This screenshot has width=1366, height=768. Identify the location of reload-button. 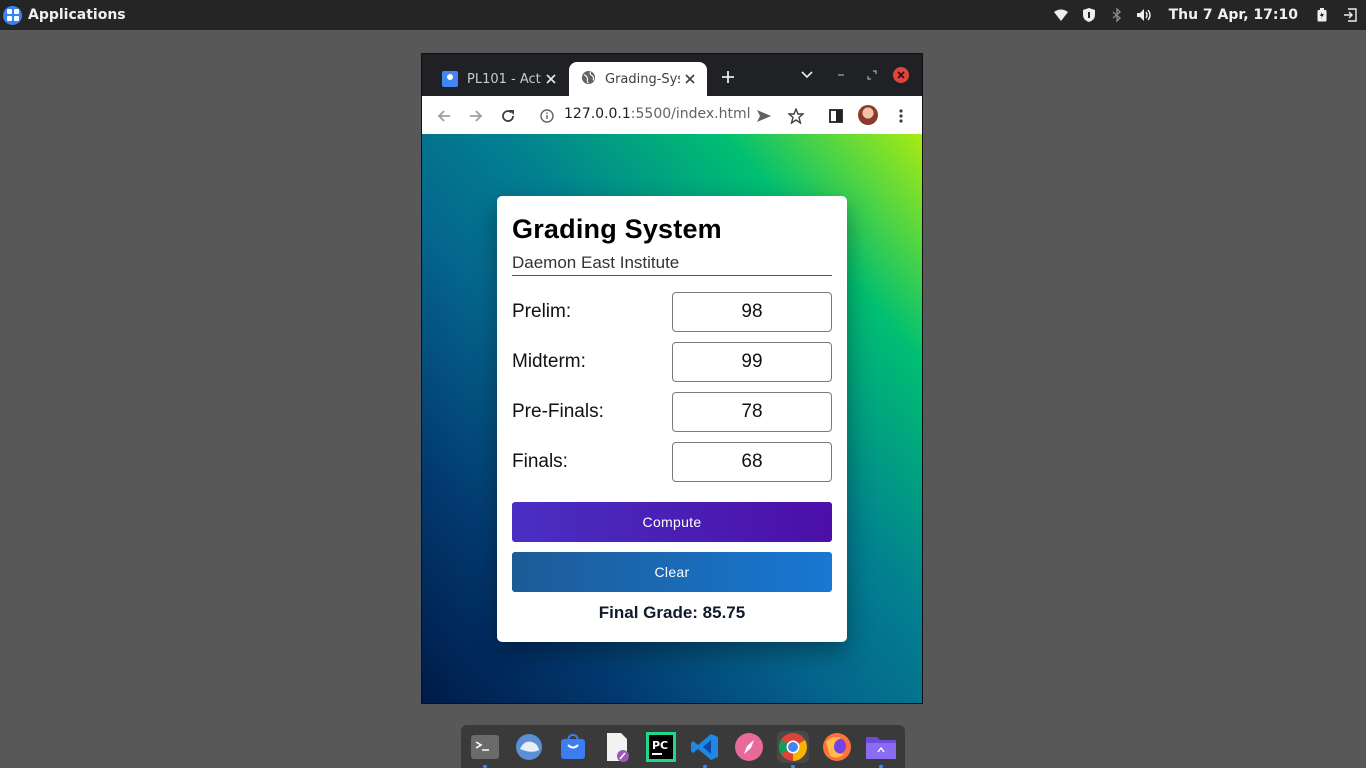
(508, 116).